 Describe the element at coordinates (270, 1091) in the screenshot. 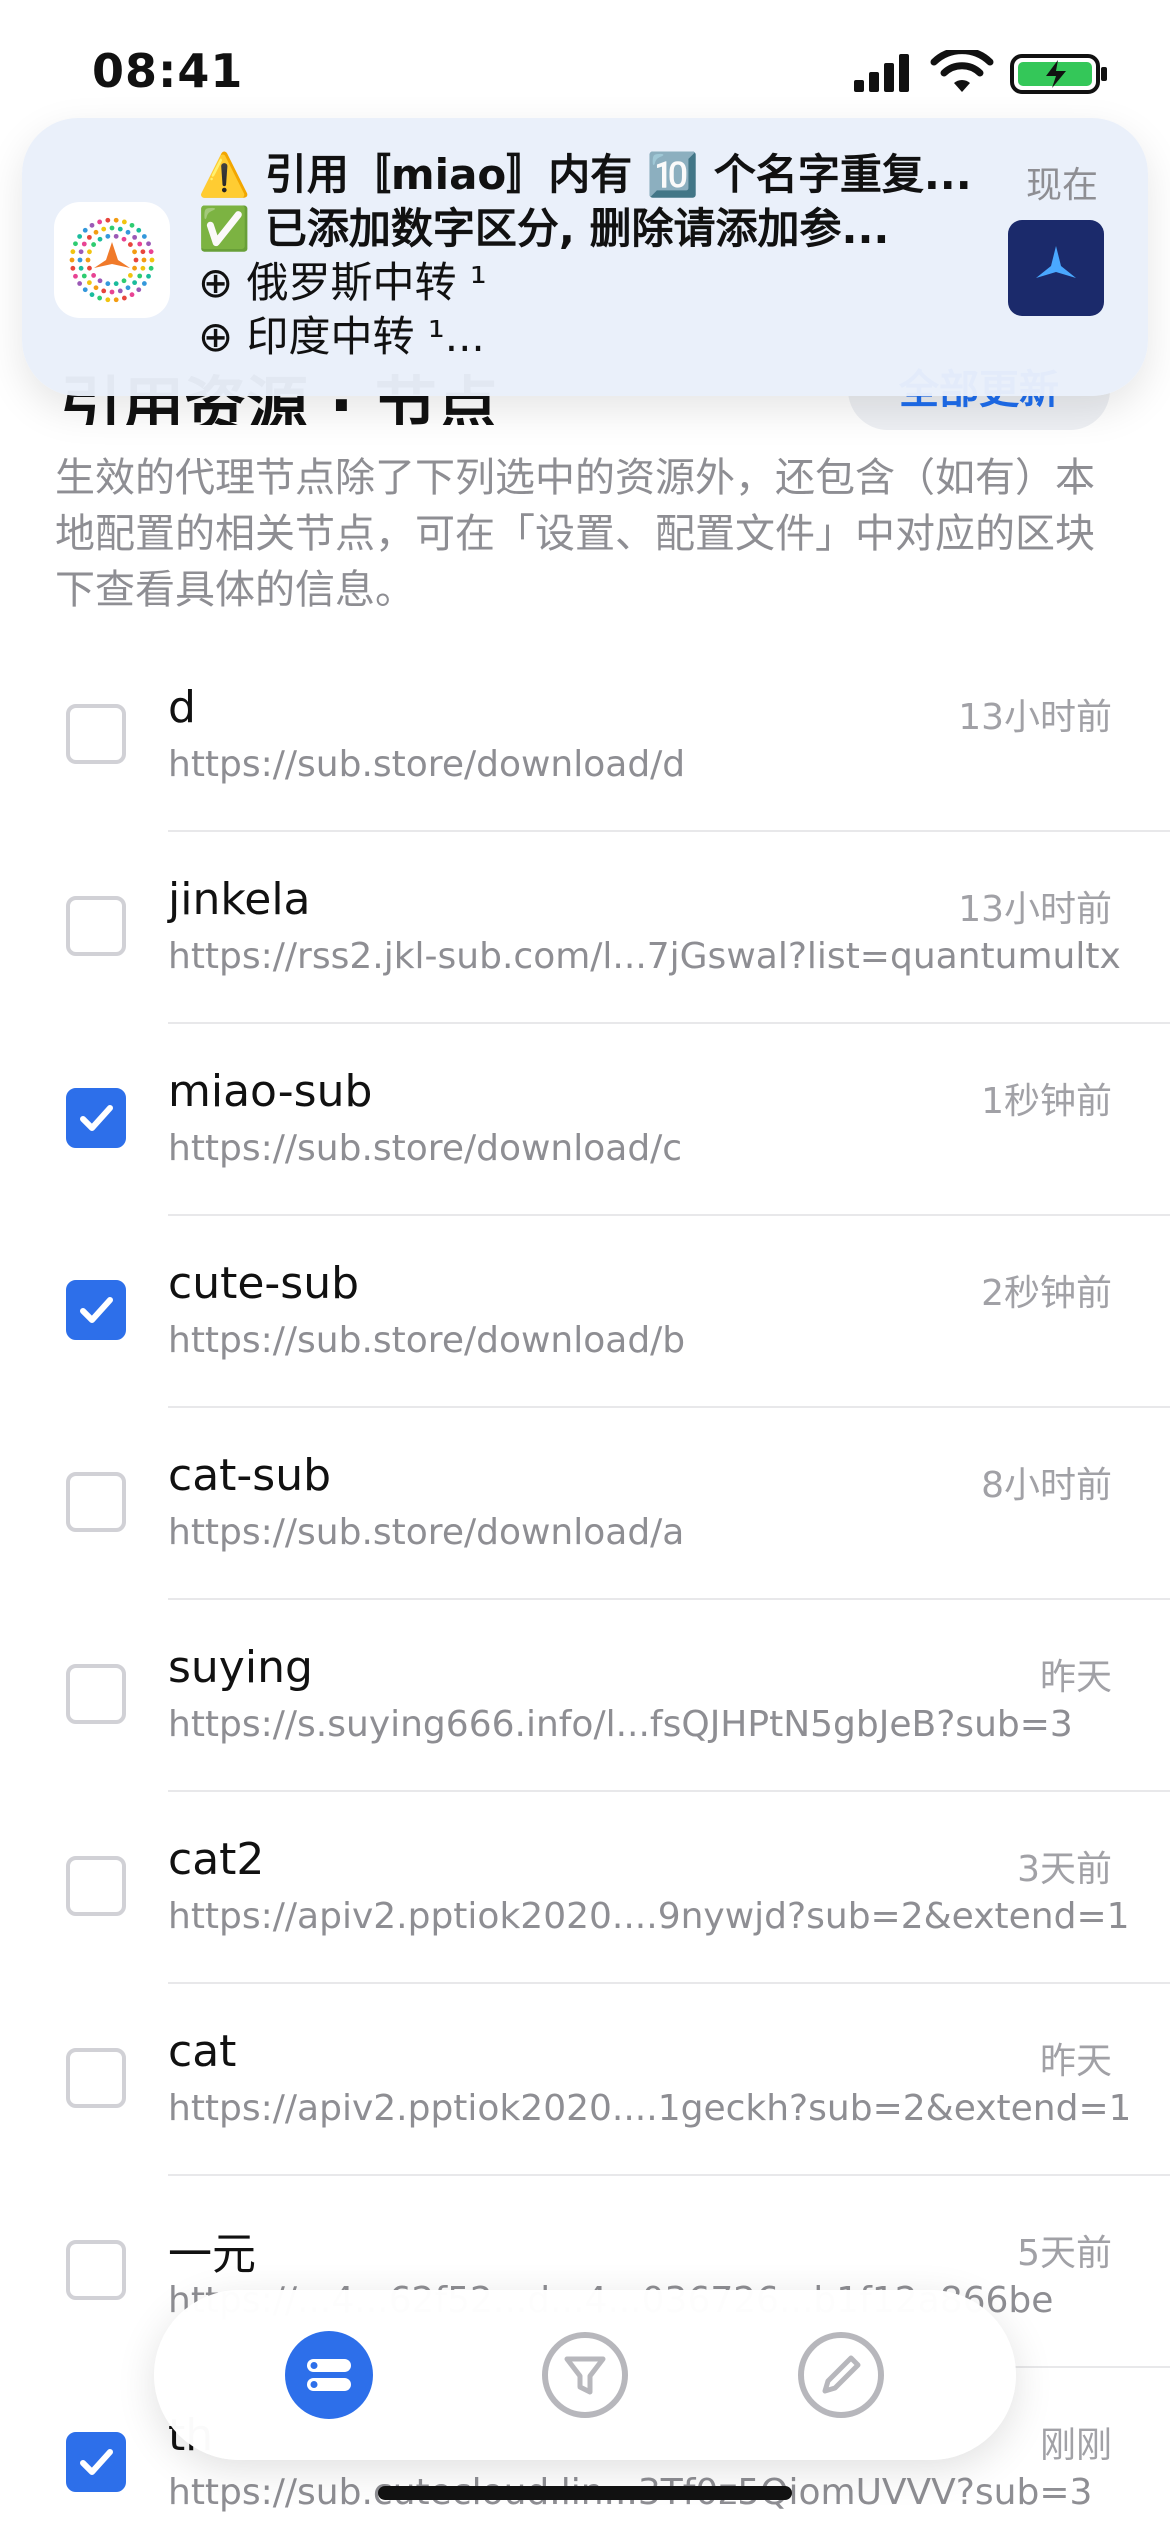

I see `subscription-name: miao-sub` at that location.